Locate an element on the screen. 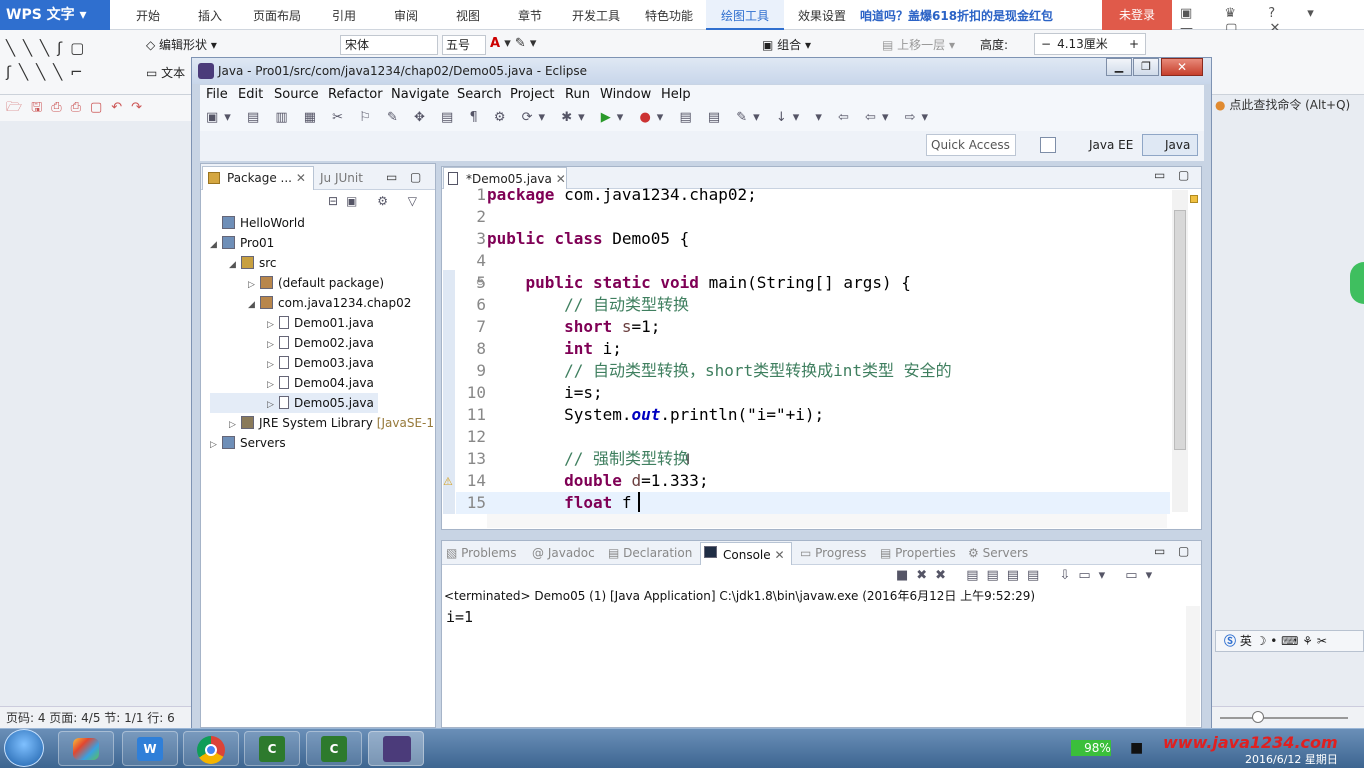  perspective-java-ee: Java EE is located at coordinates (1103, 145).